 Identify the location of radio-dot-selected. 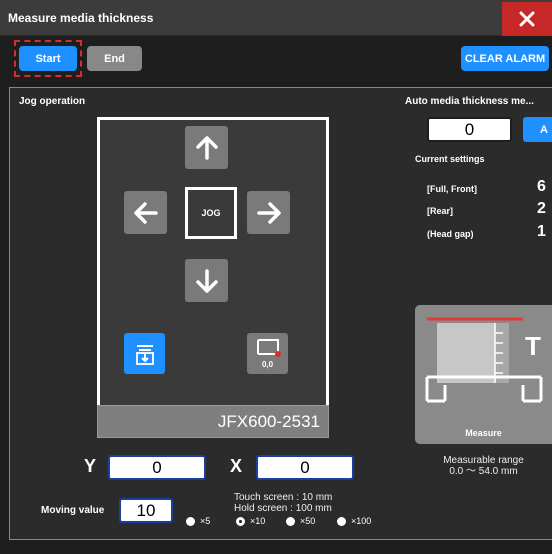
(240, 521).